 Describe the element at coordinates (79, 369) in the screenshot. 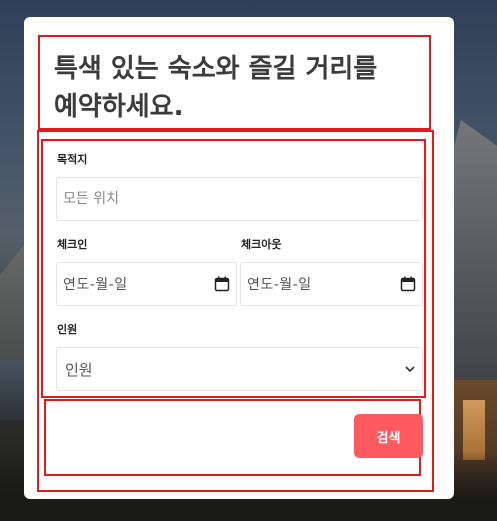

I see `guests-select-value: 인원` at that location.